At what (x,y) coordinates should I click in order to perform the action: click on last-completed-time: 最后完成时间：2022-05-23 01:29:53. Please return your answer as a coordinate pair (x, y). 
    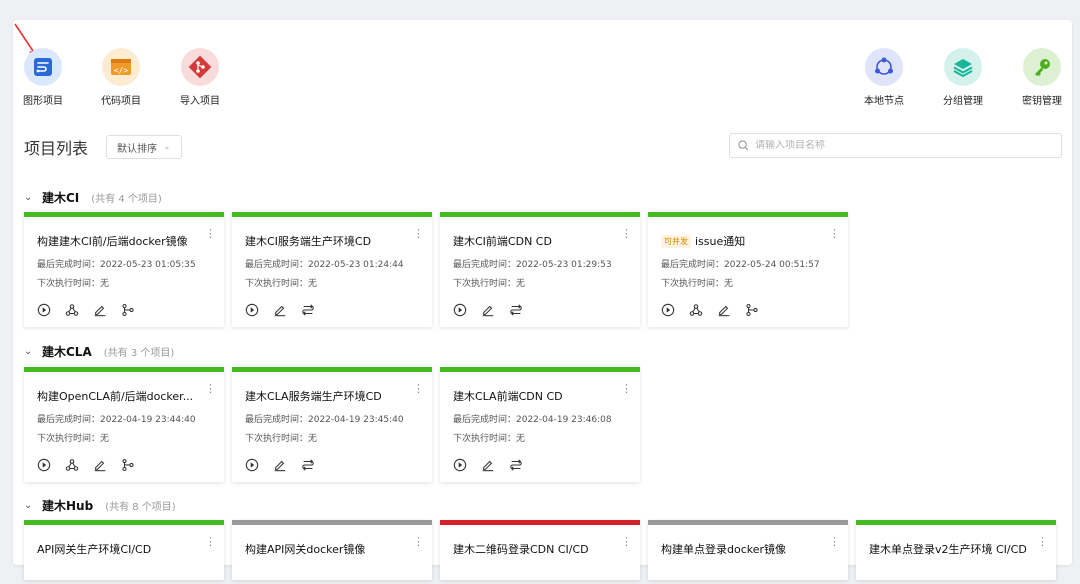
    Looking at the image, I should click on (532, 265).